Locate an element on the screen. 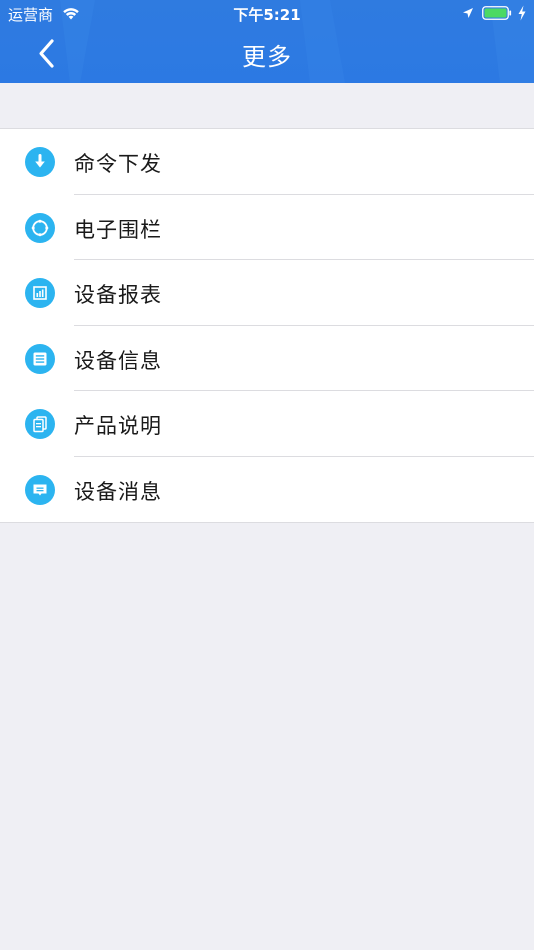 This screenshot has height=950, width=534. fence-circle-icon is located at coordinates (40, 227).